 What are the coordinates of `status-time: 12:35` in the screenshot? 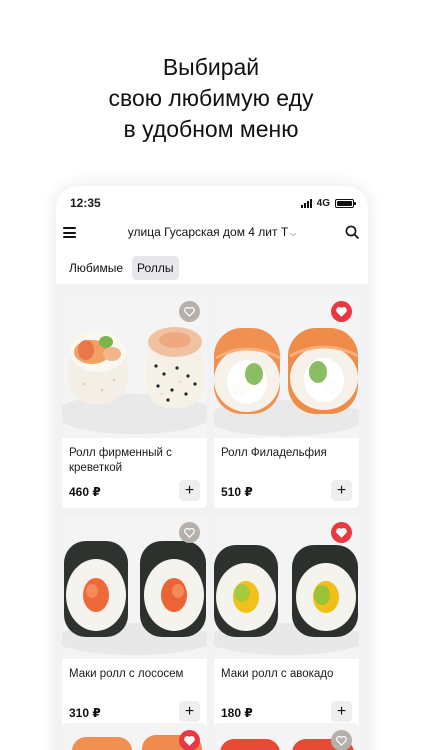 It's located at (85, 203).